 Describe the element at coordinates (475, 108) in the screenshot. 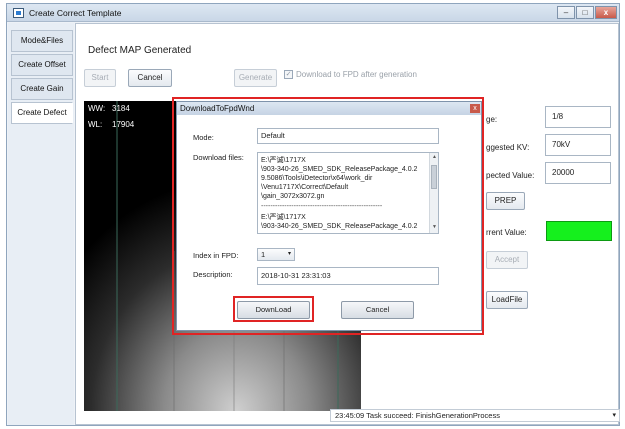

I see `dialog-close-button: x` at that location.